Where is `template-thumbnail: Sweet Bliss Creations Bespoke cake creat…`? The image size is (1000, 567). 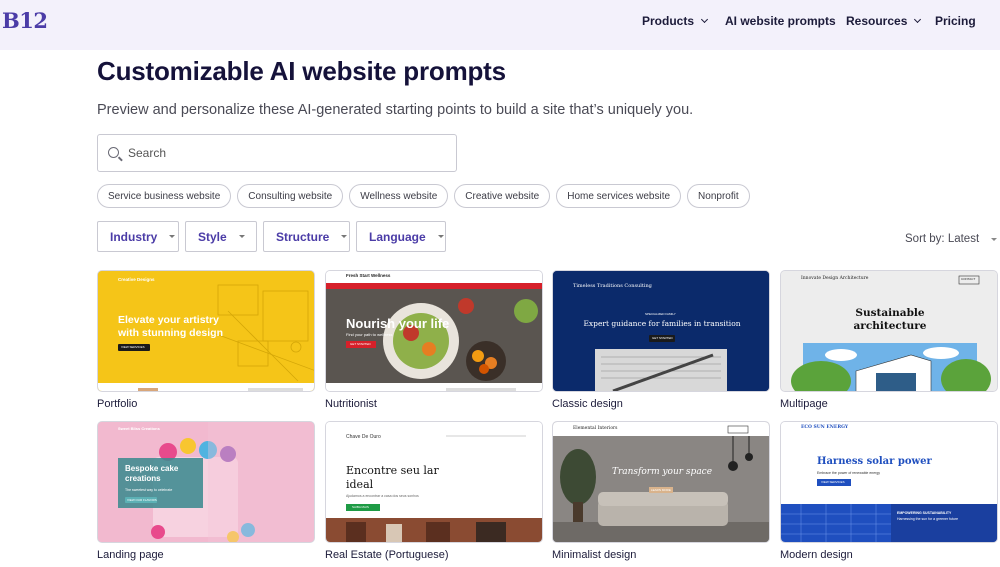
template-thumbnail: Sweet Bliss Creations Bespoke cake creat… is located at coordinates (206, 482).